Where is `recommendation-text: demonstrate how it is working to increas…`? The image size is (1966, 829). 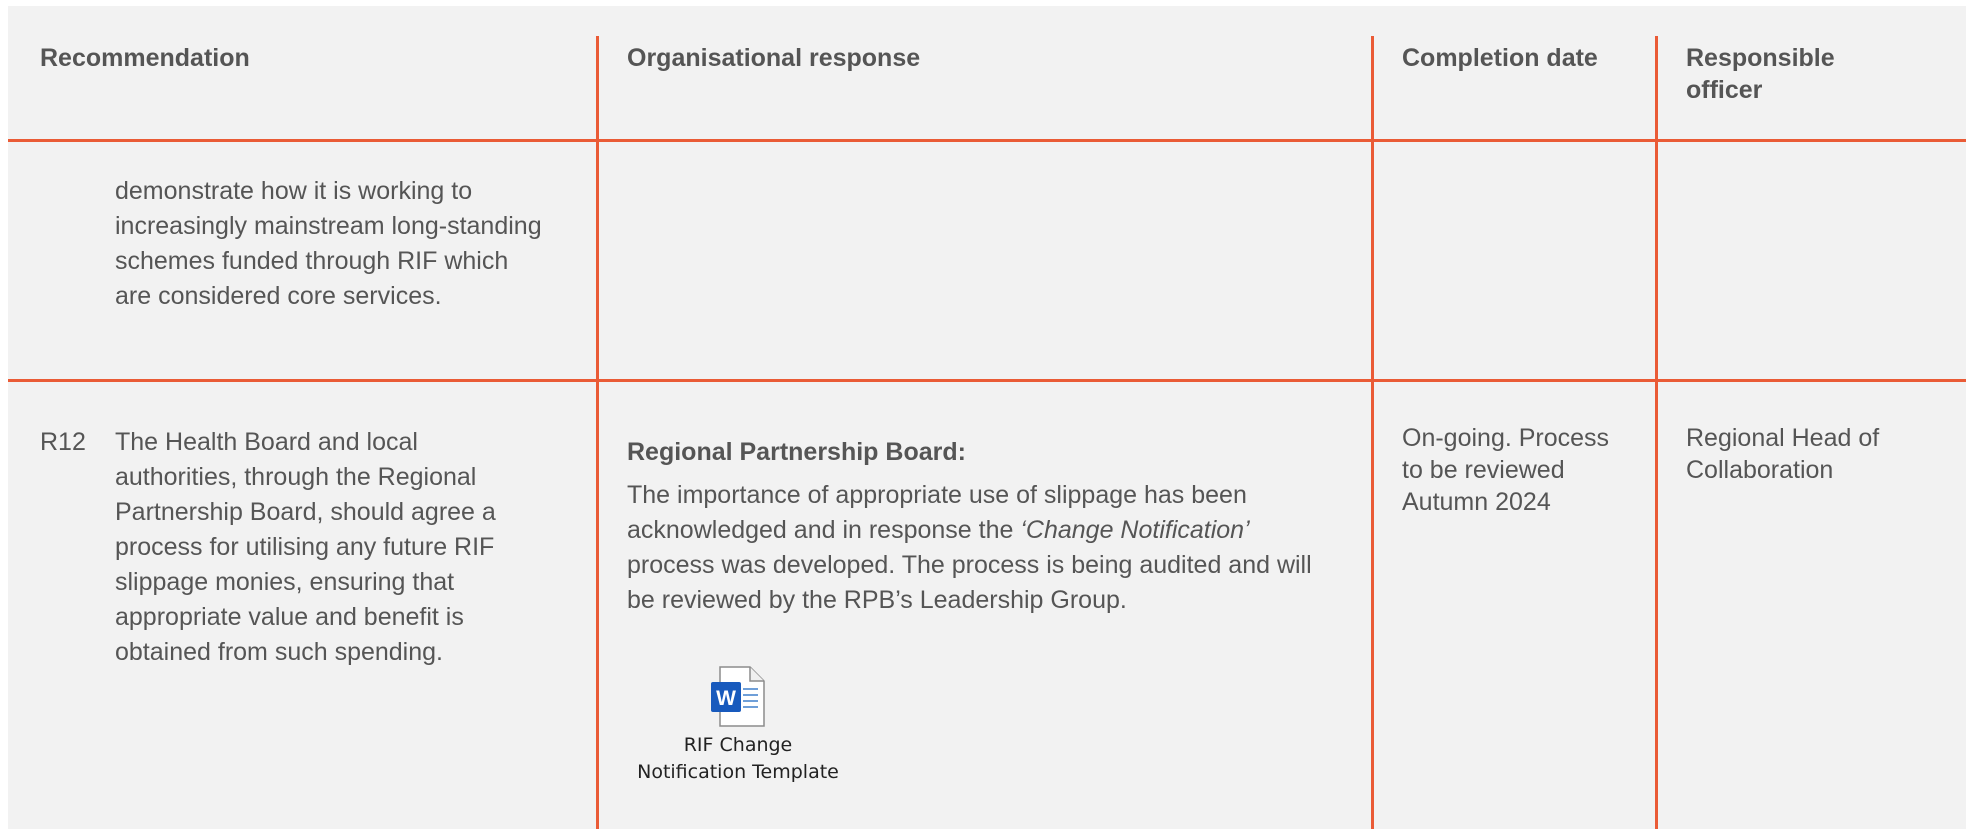 recommendation-text: demonstrate how it is working to increas… is located at coordinates (328, 243).